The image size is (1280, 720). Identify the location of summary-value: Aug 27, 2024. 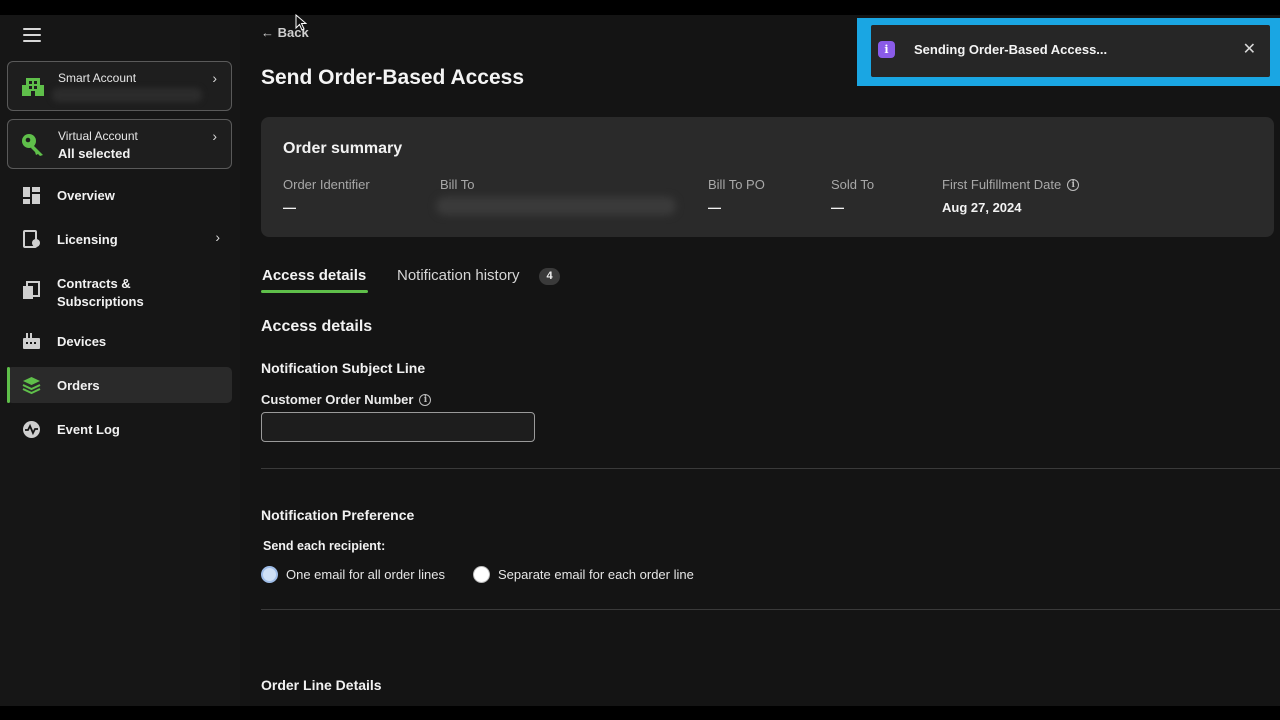
(982, 207).